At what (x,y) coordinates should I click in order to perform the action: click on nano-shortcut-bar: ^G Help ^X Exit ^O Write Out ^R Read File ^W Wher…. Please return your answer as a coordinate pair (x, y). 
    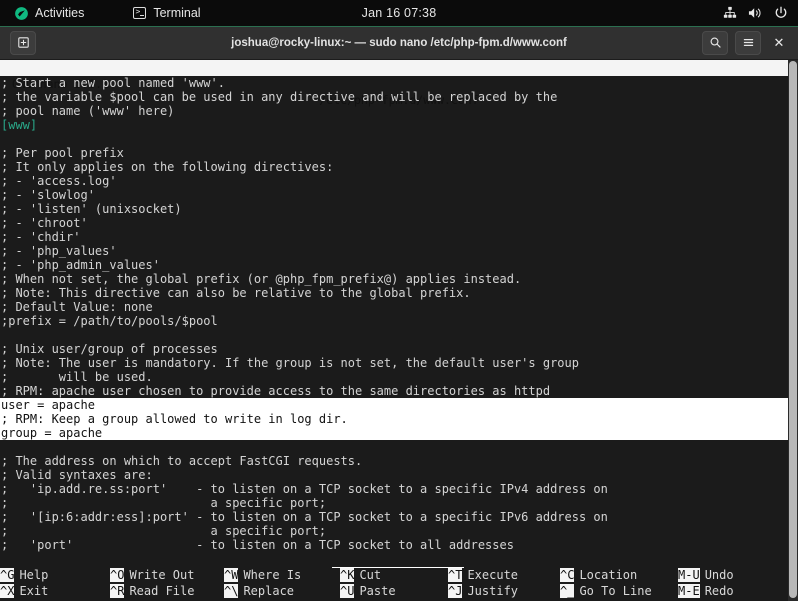
    Looking at the image, I should click on (399, 584).